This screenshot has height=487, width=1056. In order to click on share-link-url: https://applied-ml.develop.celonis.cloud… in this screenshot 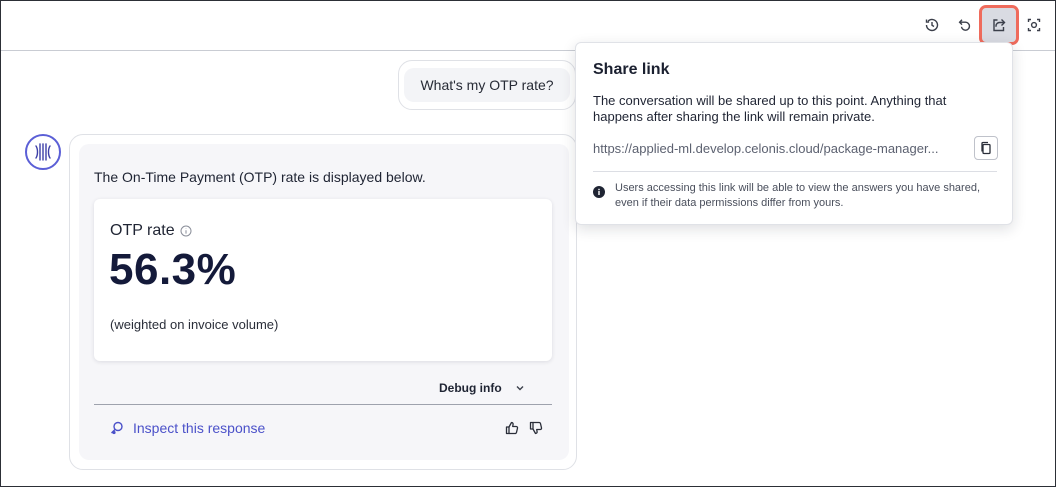, I will do `click(765, 148)`.